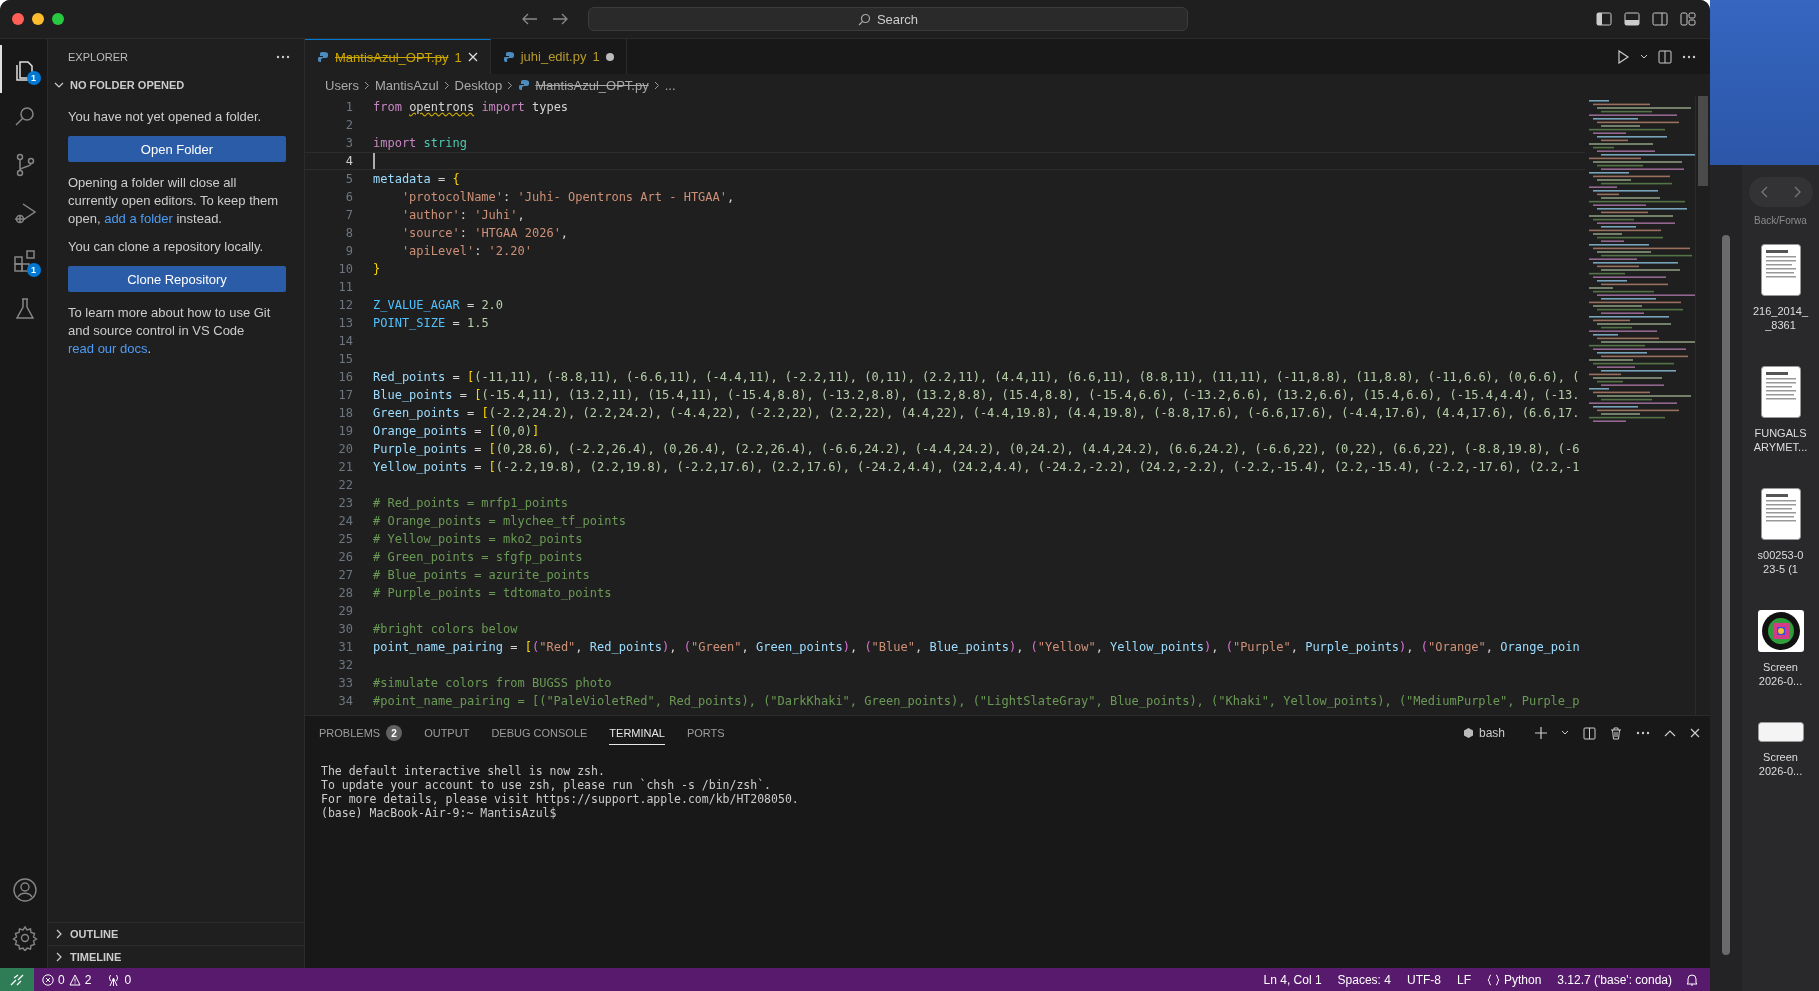  I want to click on link: add a folder, so click(138, 218).